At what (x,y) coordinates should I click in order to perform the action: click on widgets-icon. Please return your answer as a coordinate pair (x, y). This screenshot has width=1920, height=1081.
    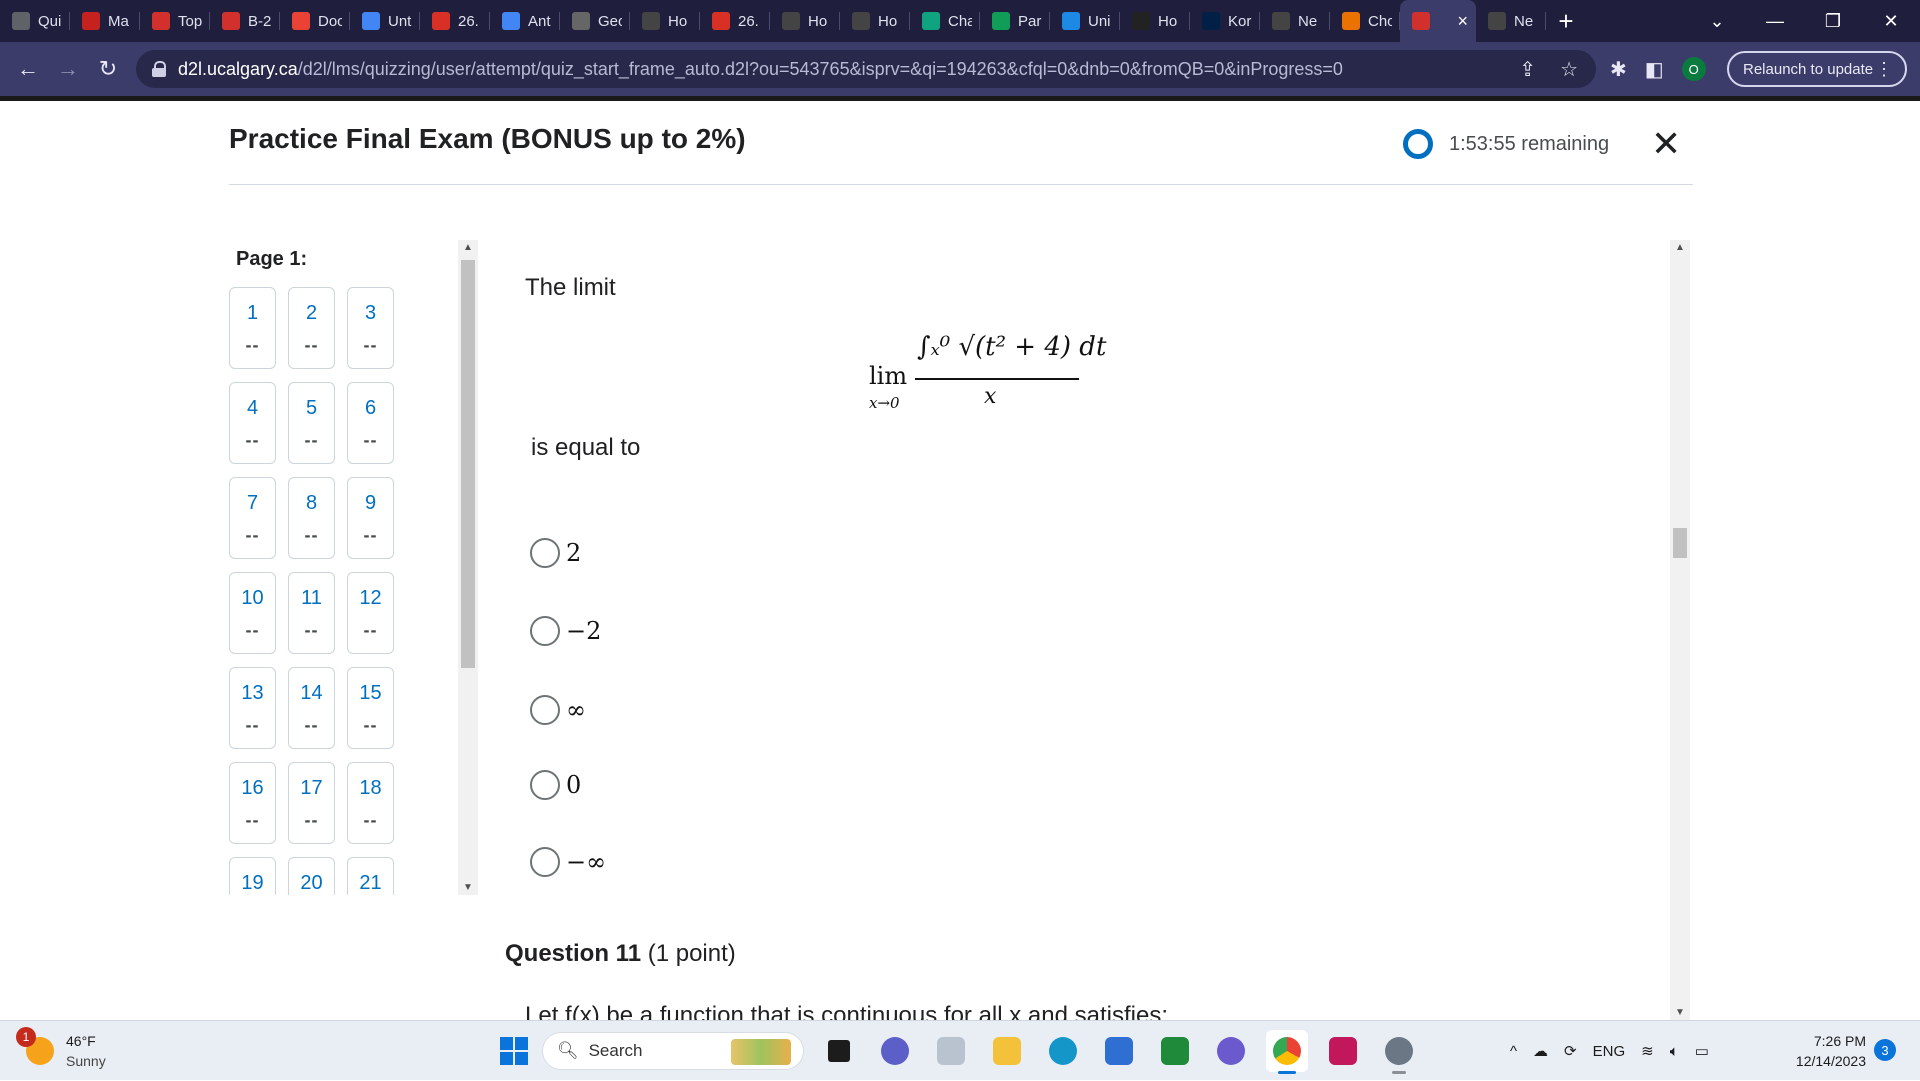
    Looking at the image, I should click on (951, 1051).